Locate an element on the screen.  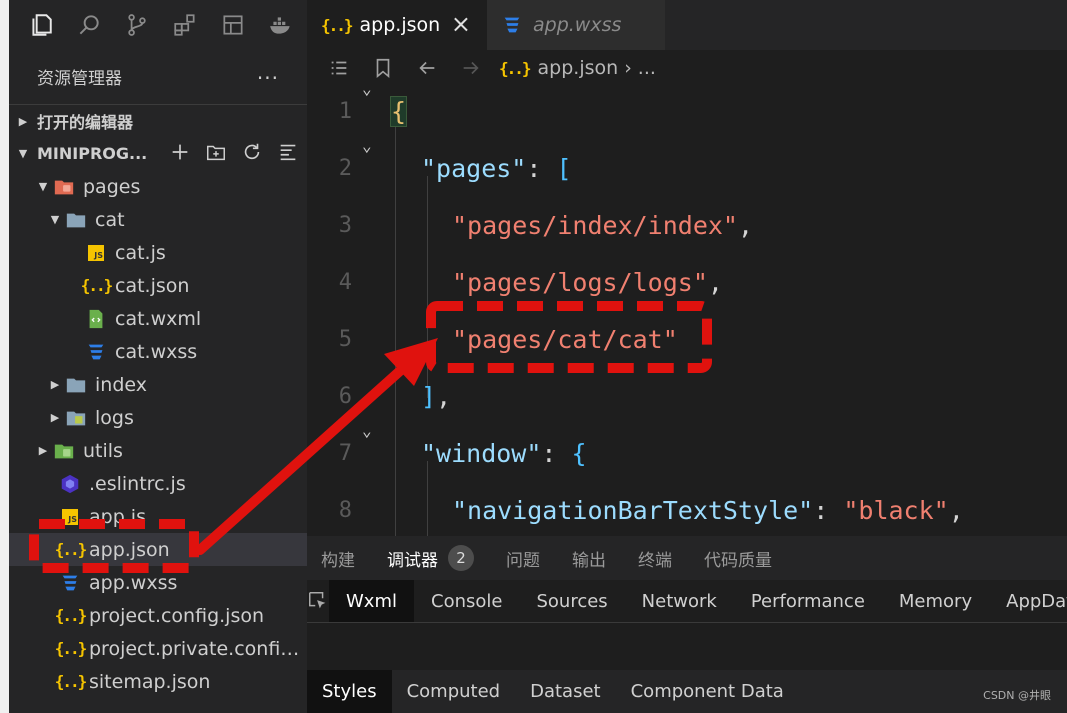
tab-dataset: Dataset is located at coordinates (565, 691).